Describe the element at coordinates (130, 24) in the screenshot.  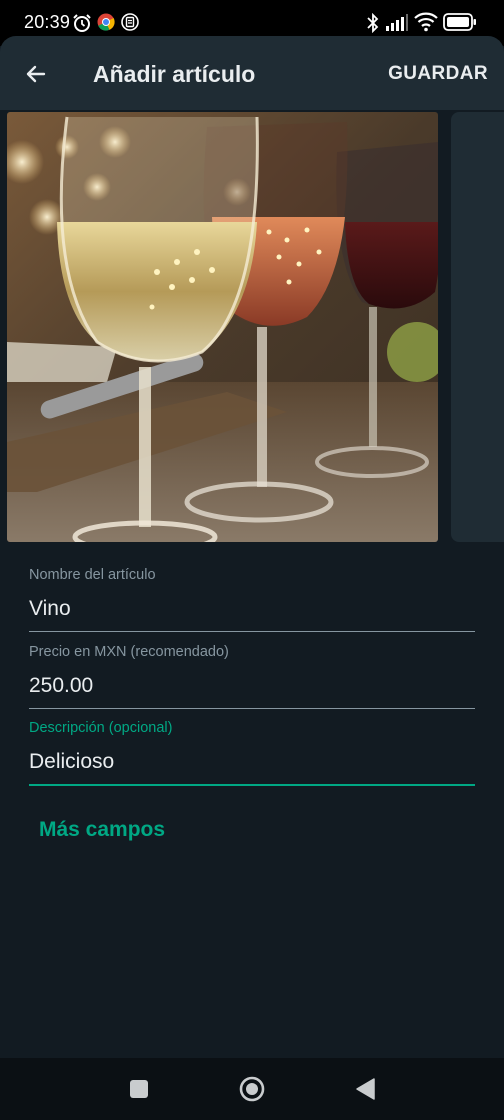
I see `app-icon` at that location.